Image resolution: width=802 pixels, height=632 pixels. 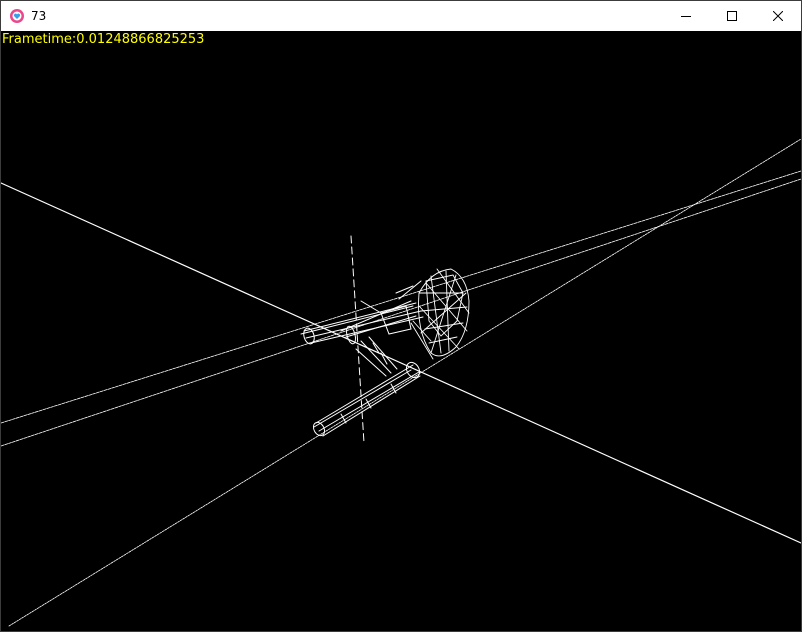 What do you see at coordinates (366, 399) in the screenshot?
I see `lower-arm-mesh` at bounding box center [366, 399].